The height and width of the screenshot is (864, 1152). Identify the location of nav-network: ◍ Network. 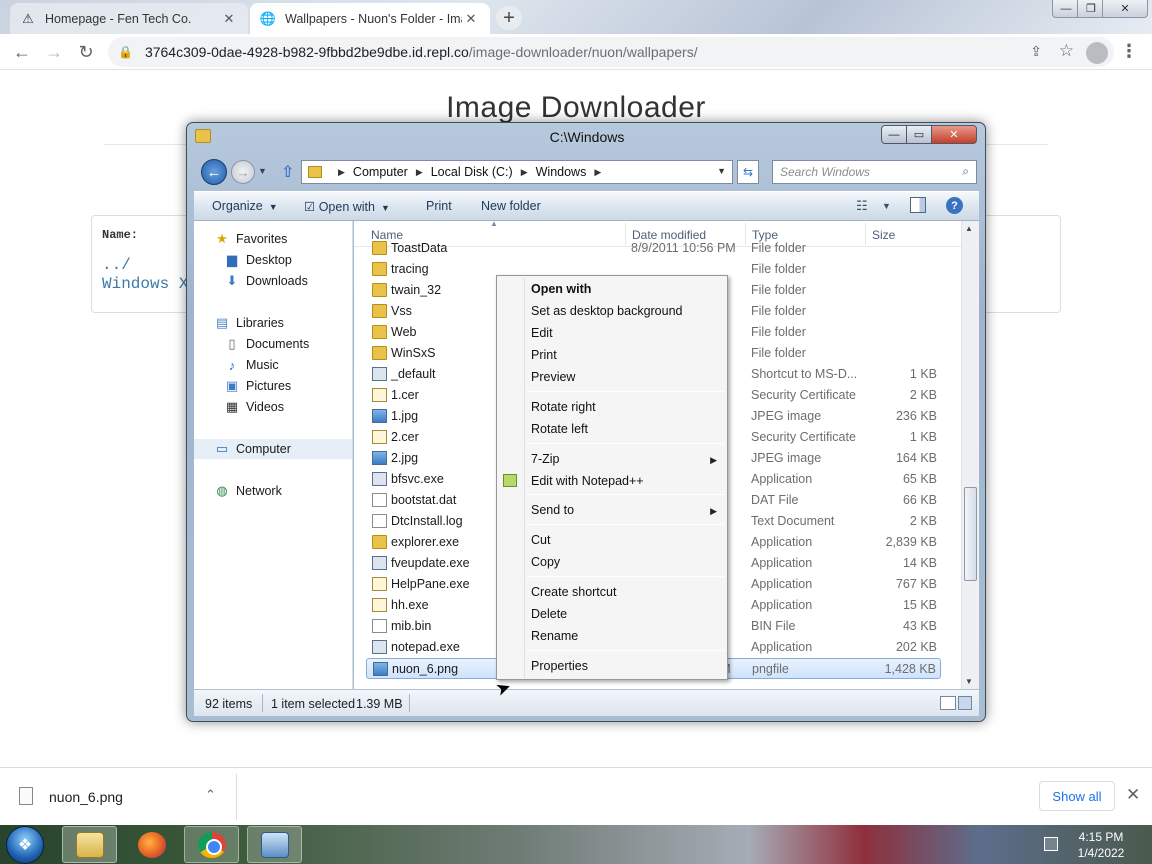
(248, 491).